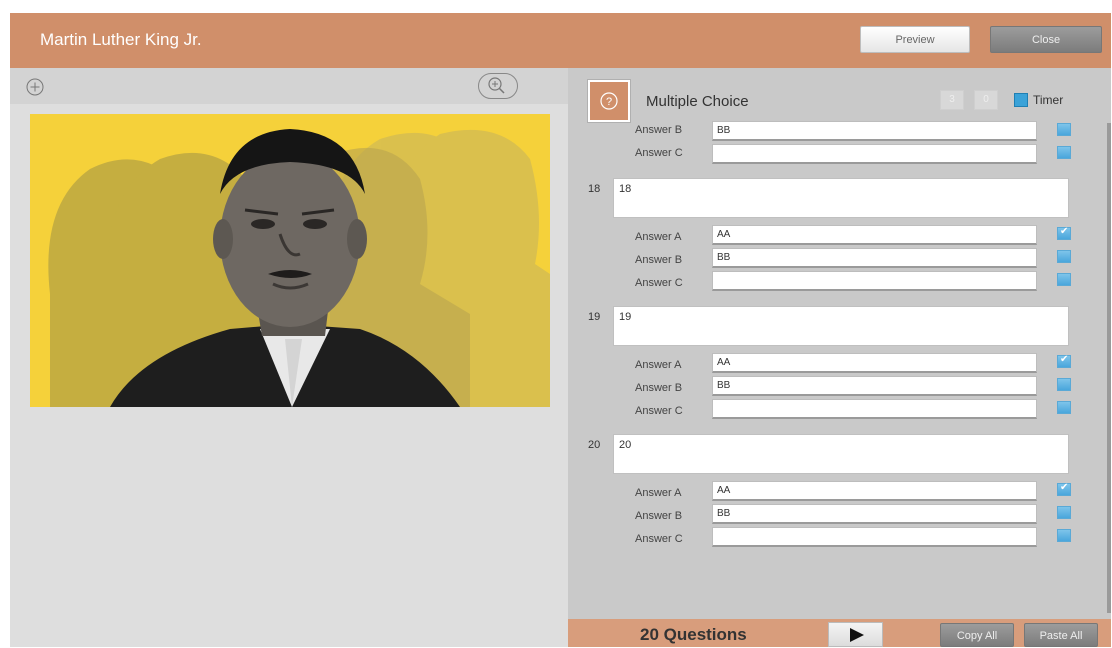 The height and width of the screenshot is (648, 1112). Describe the element at coordinates (977, 635) in the screenshot. I see `copy-all-button: Copy All` at that location.